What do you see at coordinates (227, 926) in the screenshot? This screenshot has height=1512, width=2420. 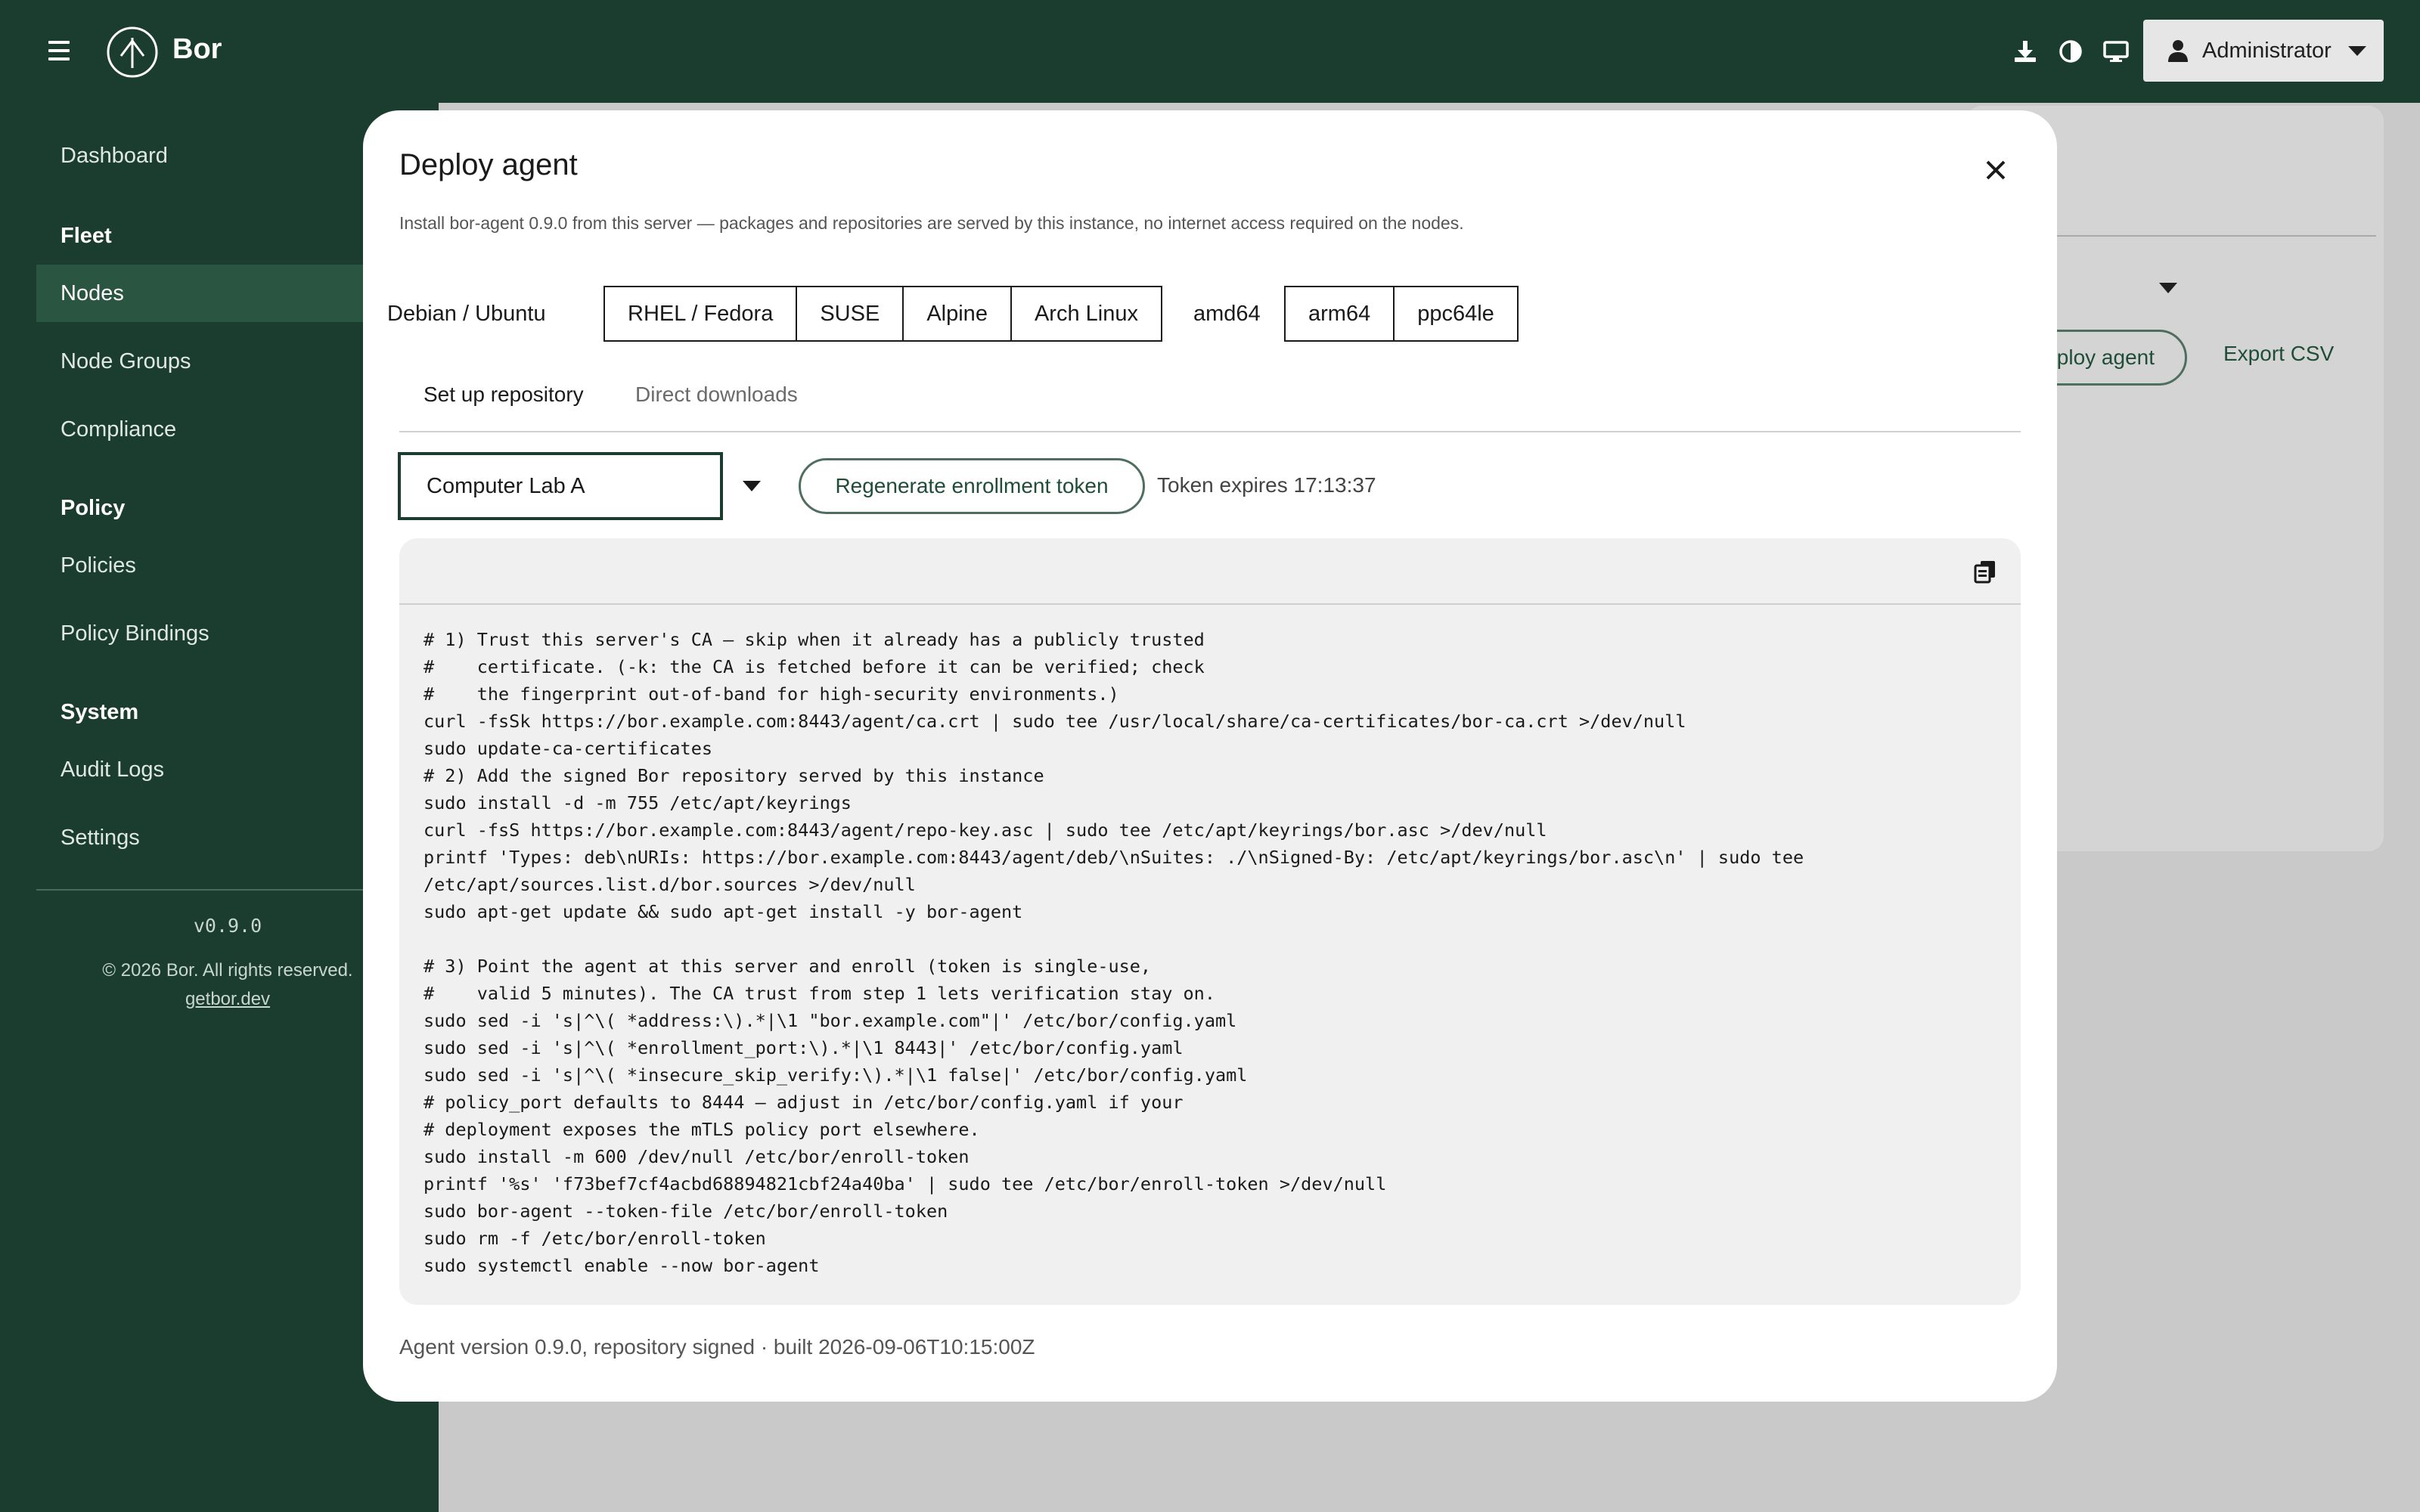 I see `version-label: v0.9.0` at bounding box center [227, 926].